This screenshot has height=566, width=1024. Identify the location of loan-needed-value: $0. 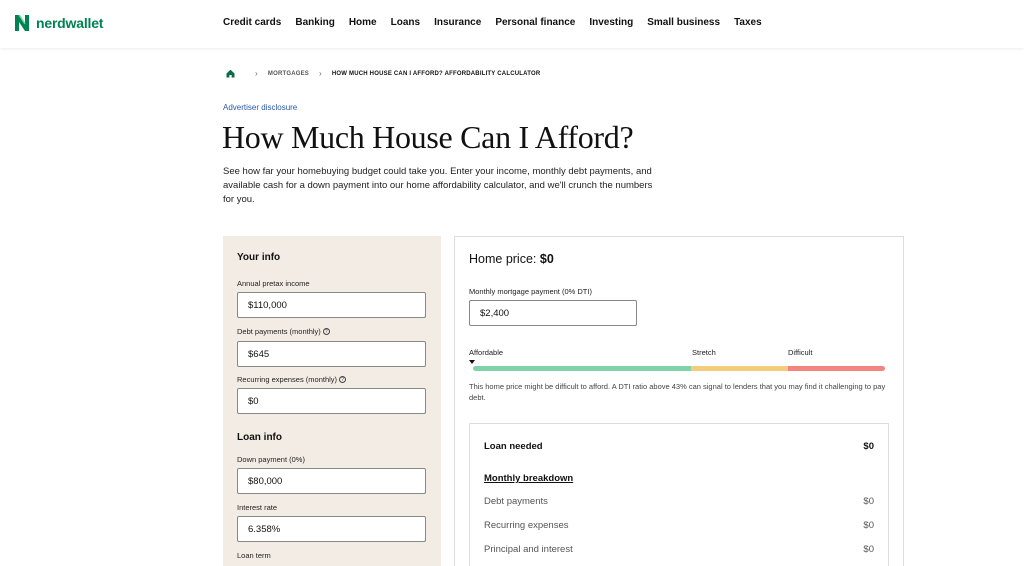
(868, 446).